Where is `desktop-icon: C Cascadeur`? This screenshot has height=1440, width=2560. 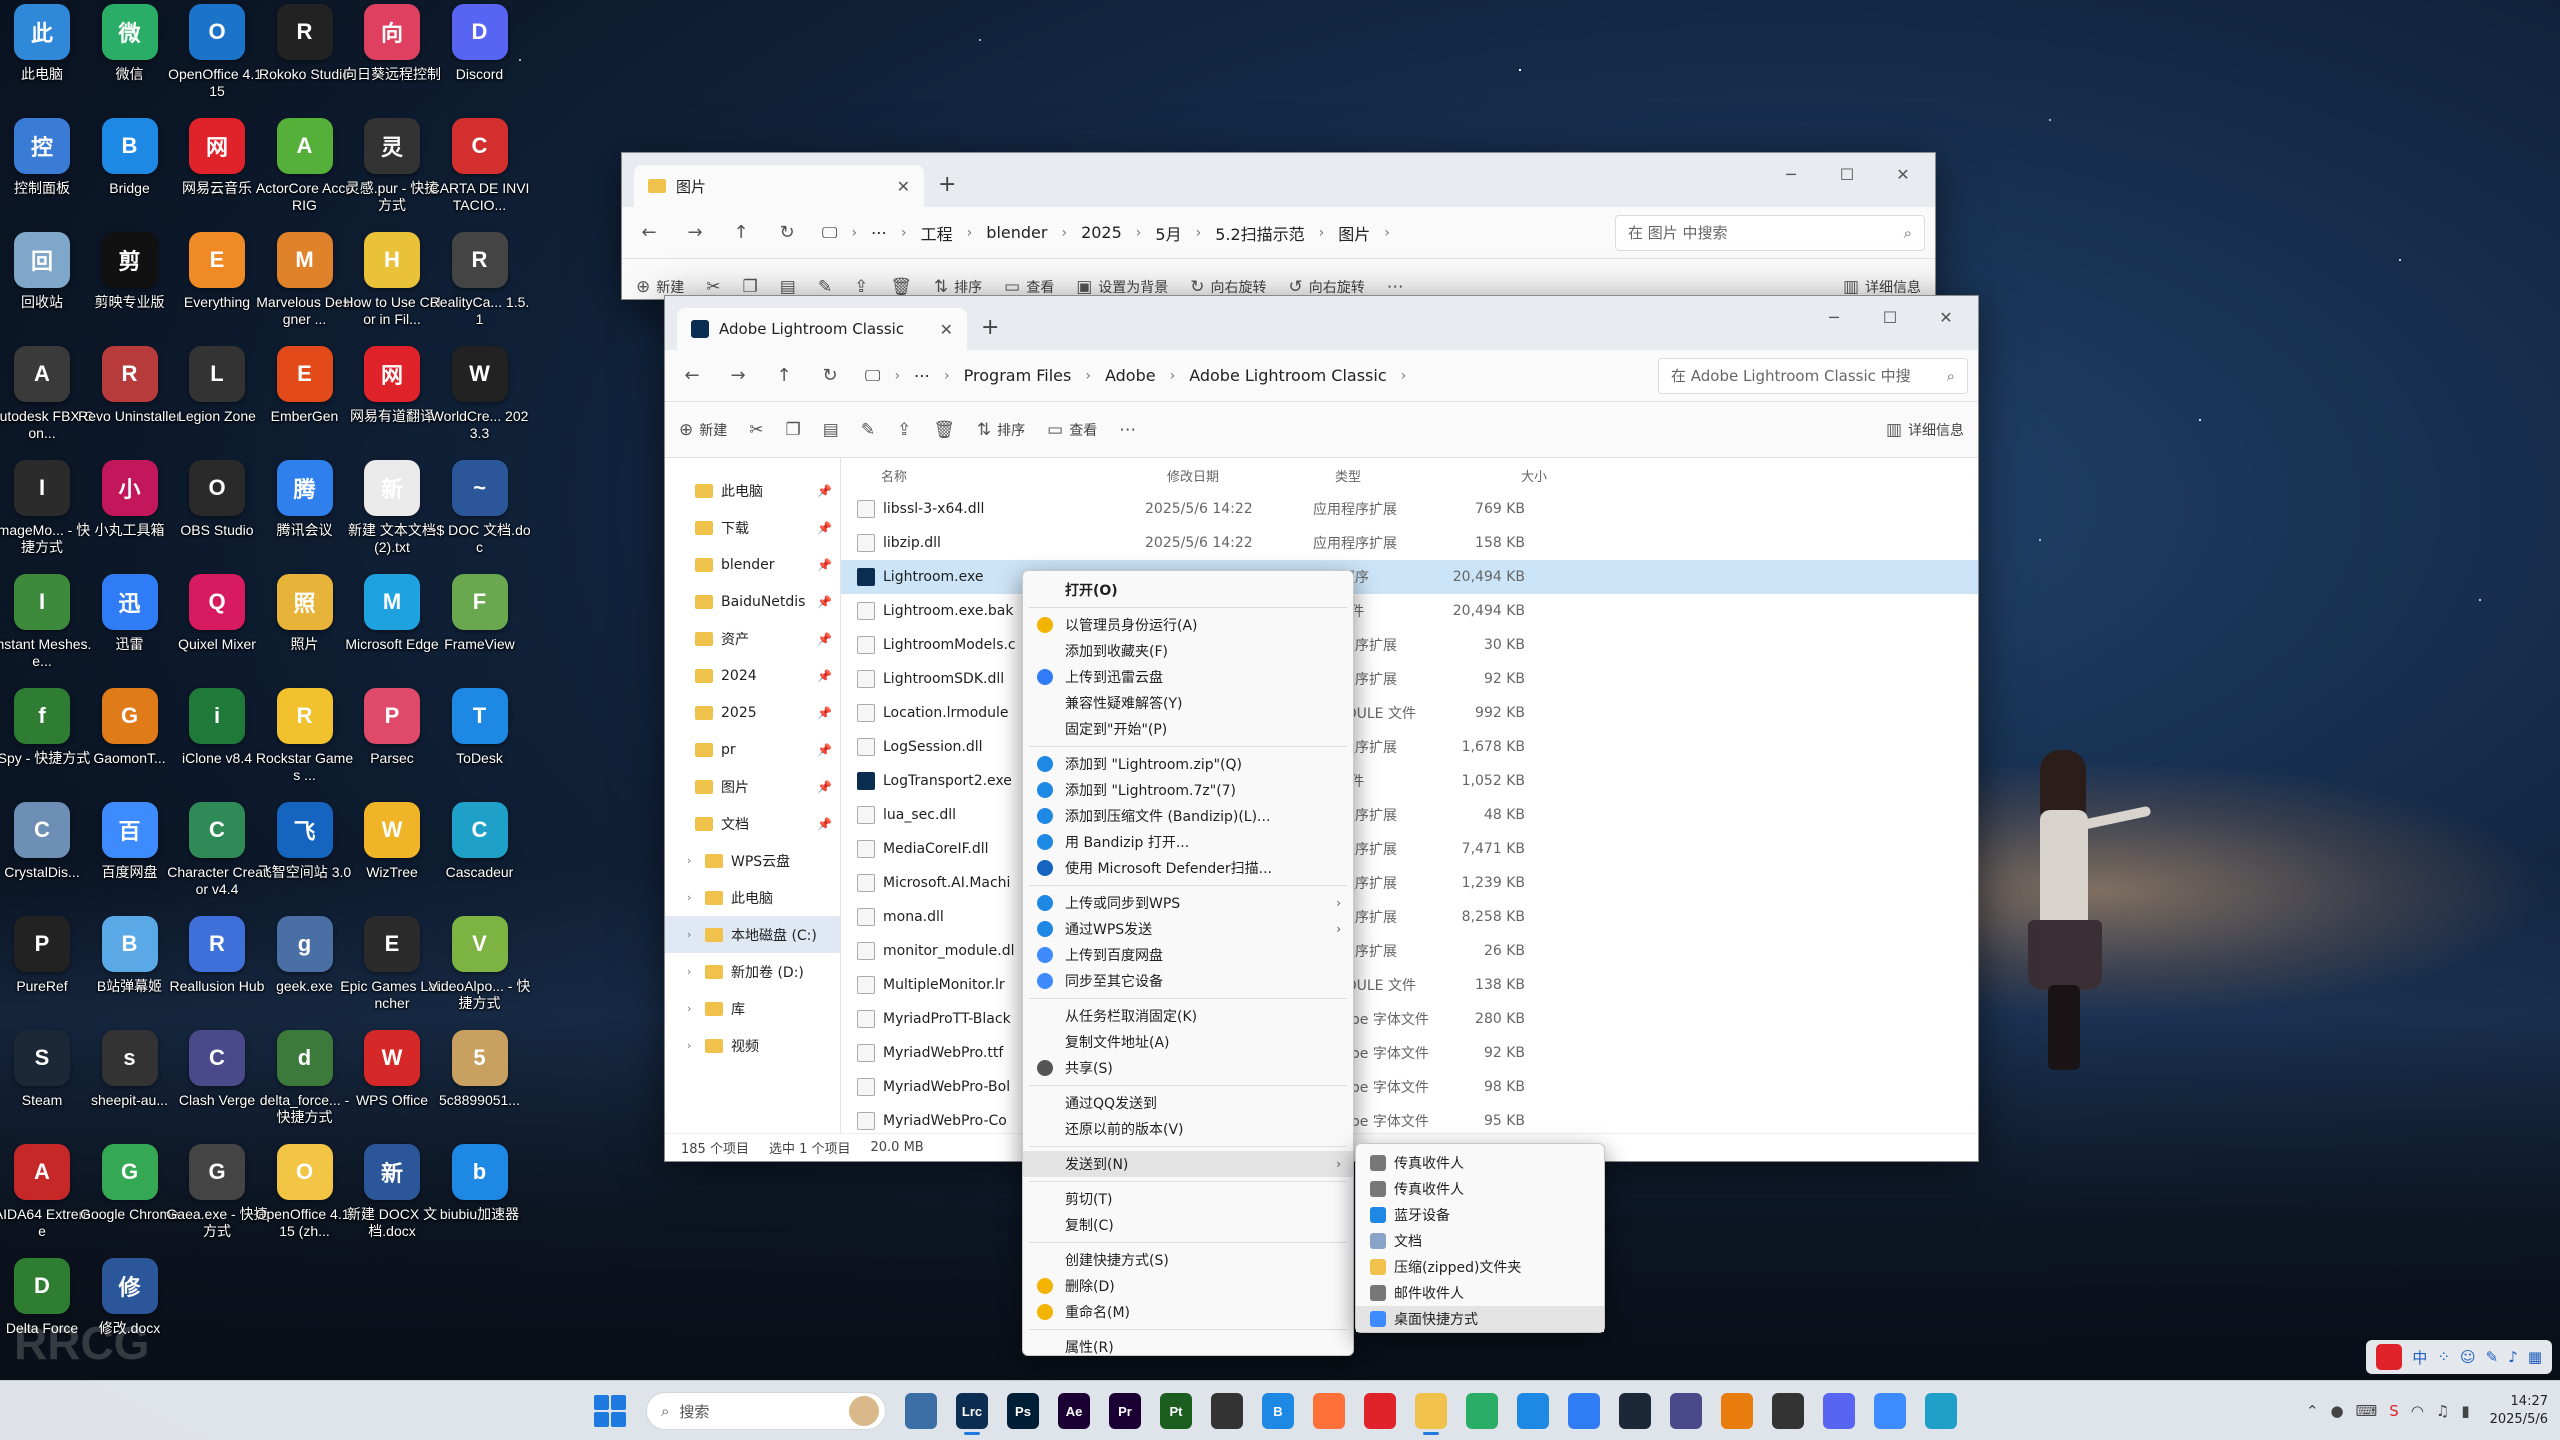
desktop-icon: C Cascadeur is located at coordinates (480, 858).